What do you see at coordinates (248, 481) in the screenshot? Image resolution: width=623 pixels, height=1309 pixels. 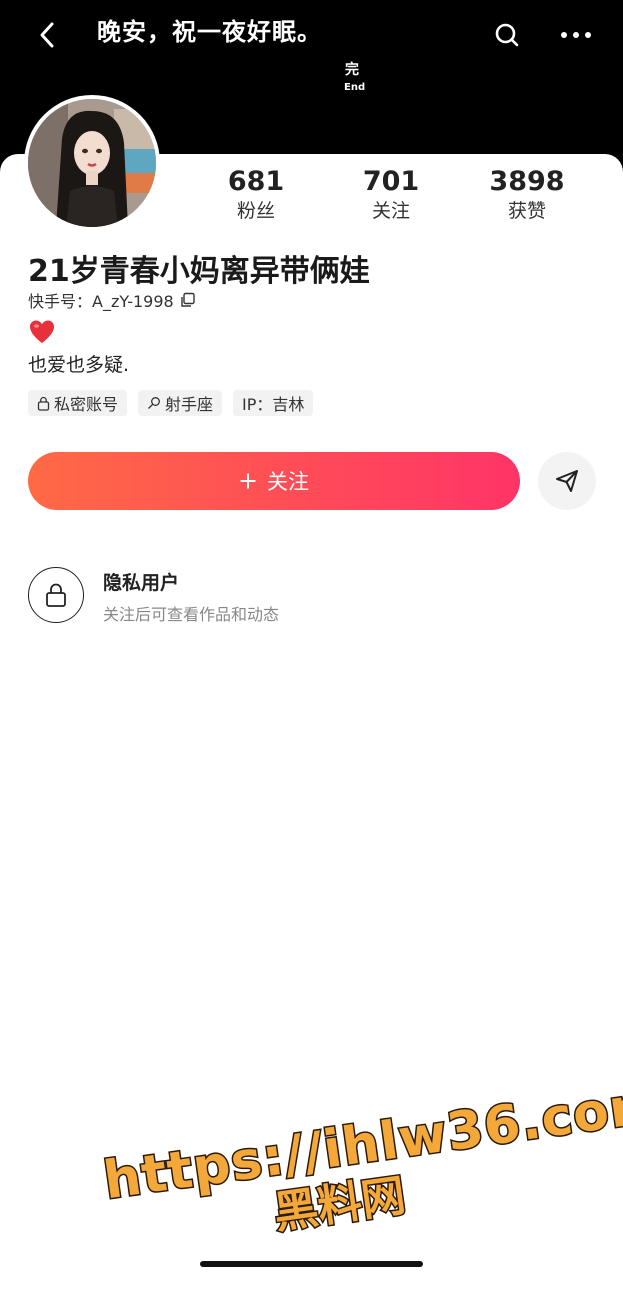 I see `plus-icon` at bounding box center [248, 481].